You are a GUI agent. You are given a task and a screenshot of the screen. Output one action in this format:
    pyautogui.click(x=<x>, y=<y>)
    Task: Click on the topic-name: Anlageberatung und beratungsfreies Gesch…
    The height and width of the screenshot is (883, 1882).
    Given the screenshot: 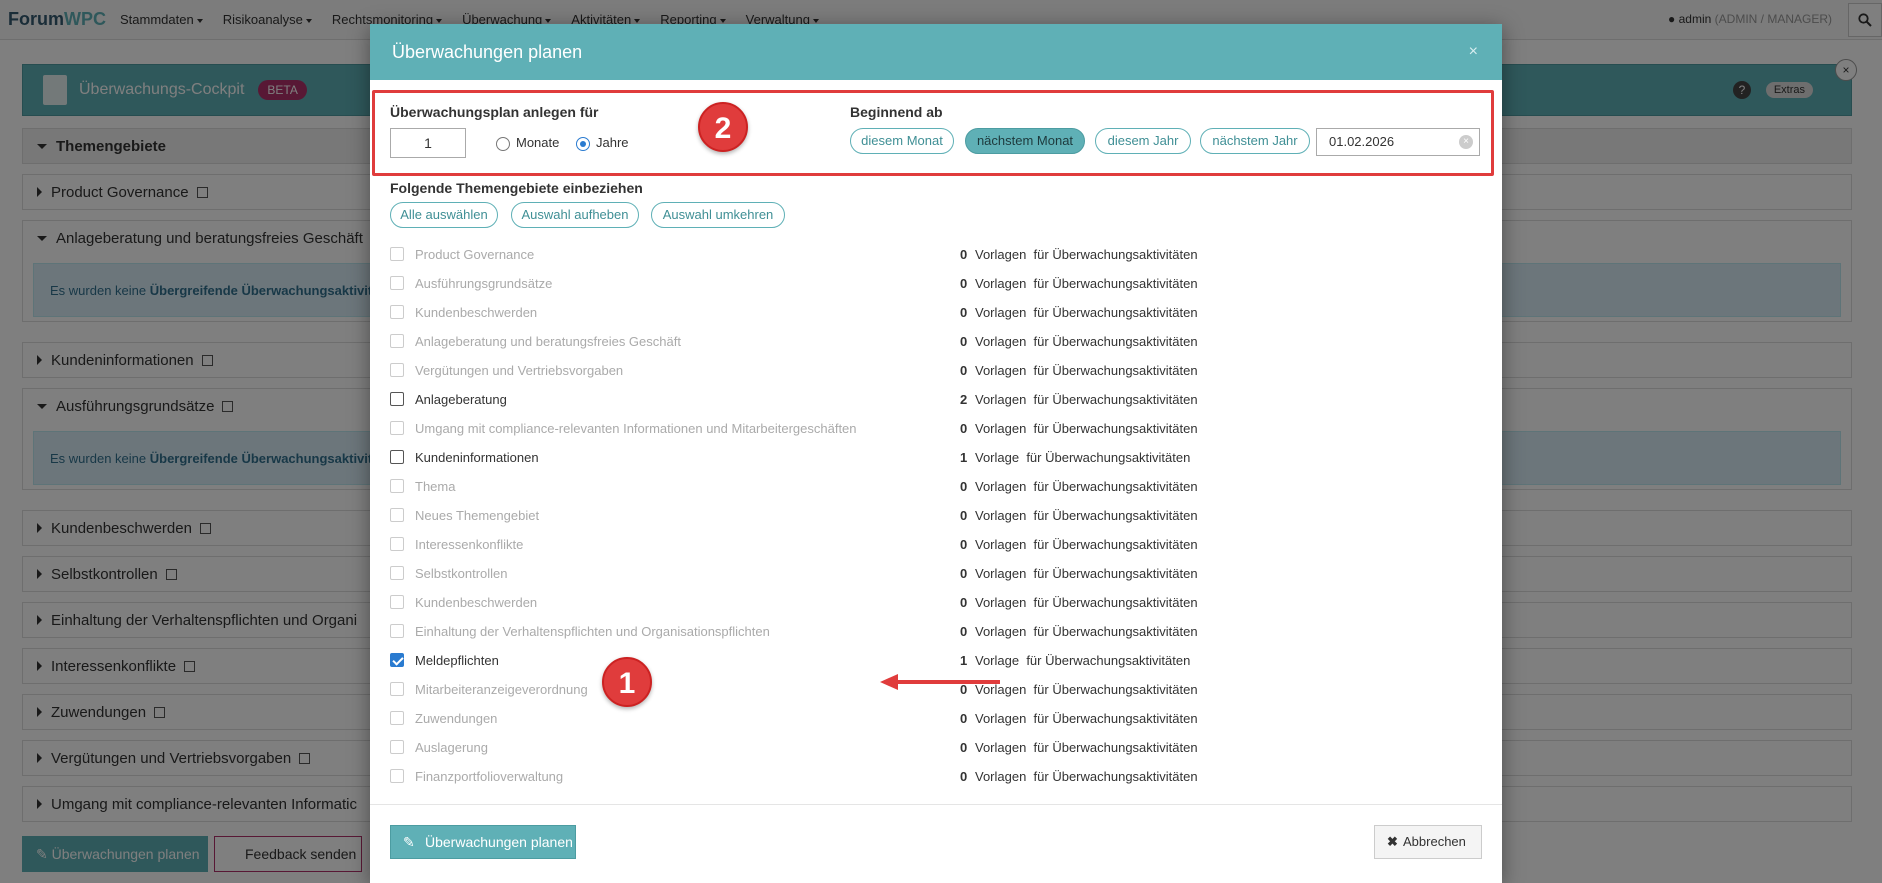 What is the action you would take?
    pyautogui.click(x=548, y=341)
    